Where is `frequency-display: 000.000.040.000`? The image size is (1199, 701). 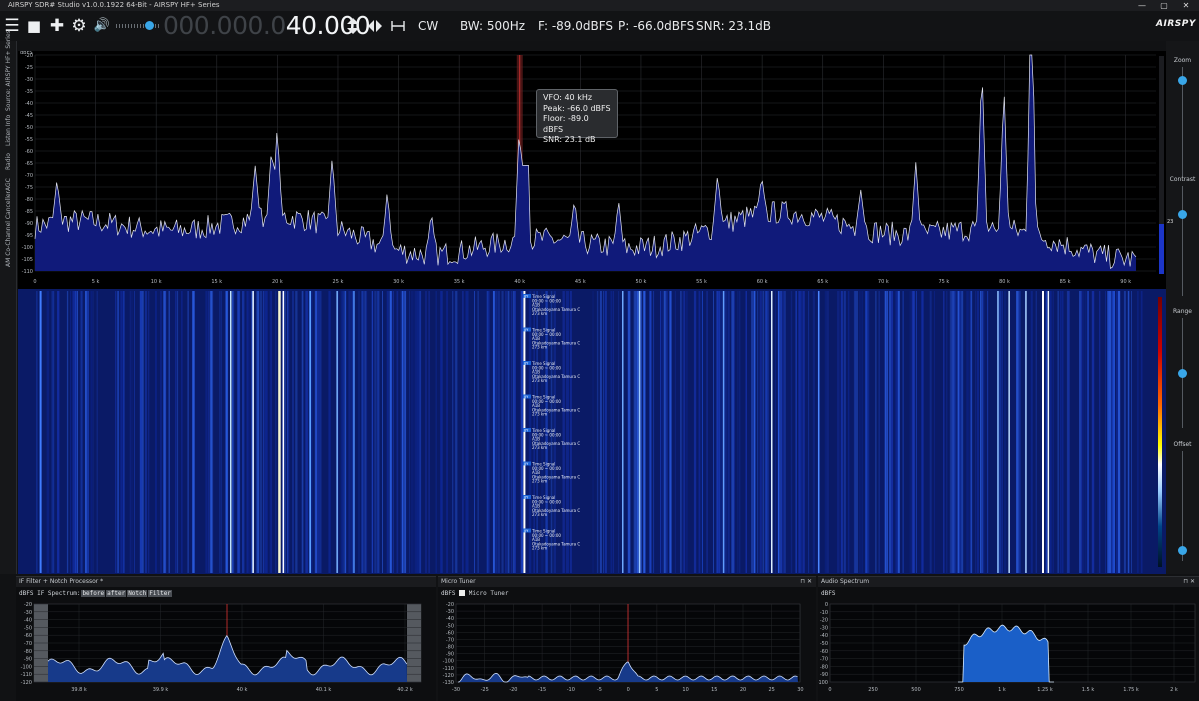
frequency-display: 000.000.040.000 is located at coordinates (267, 26).